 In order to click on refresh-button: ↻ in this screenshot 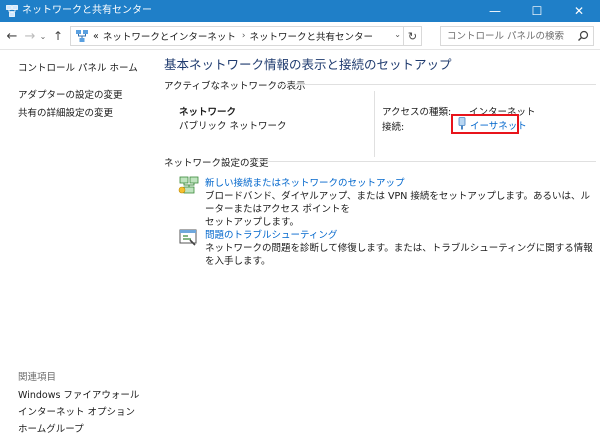, I will do `click(412, 36)`.